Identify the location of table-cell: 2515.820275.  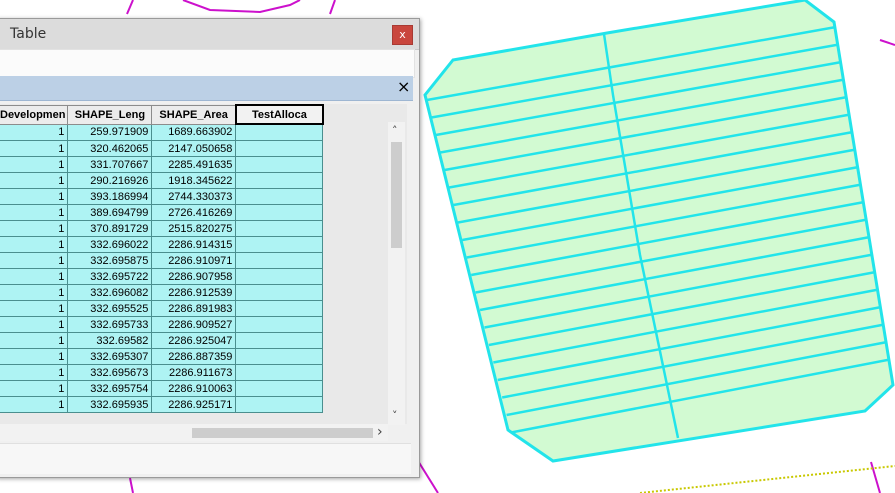
(194, 228).